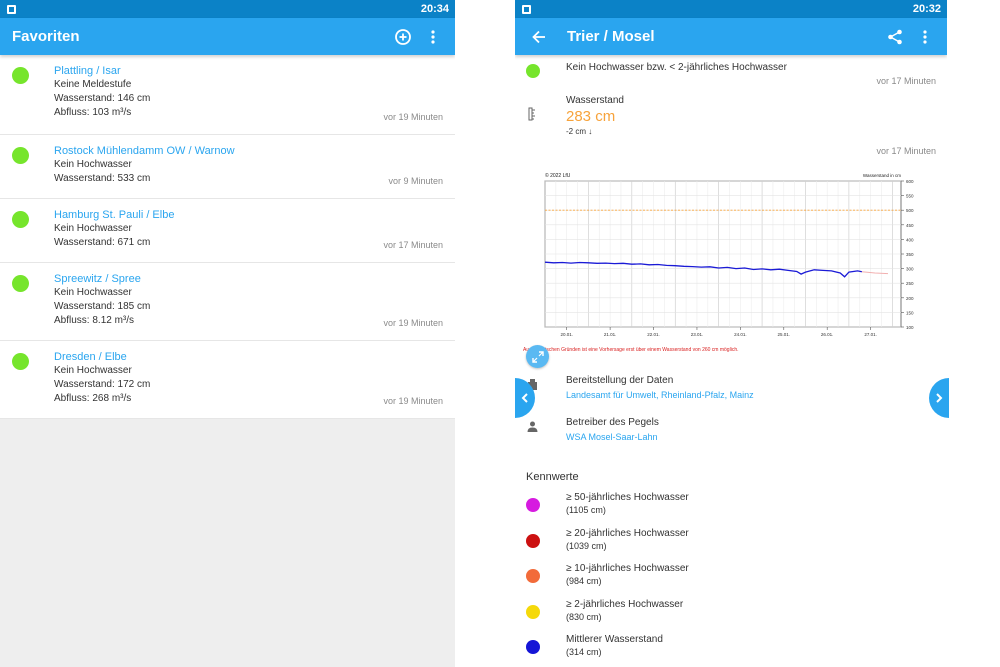 This screenshot has width=1000, height=667. What do you see at coordinates (102, 98) in the screenshot?
I see `station-waterlevel: Wasserstand: 146 cm` at bounding box center [102, 98].